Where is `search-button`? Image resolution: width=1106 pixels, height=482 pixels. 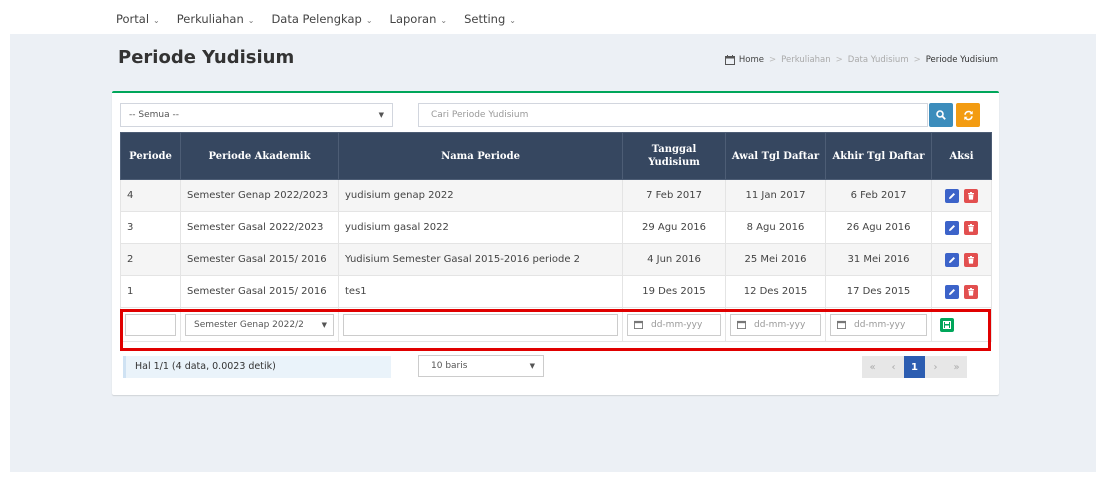 search-button is located at coordinates (941, 115).